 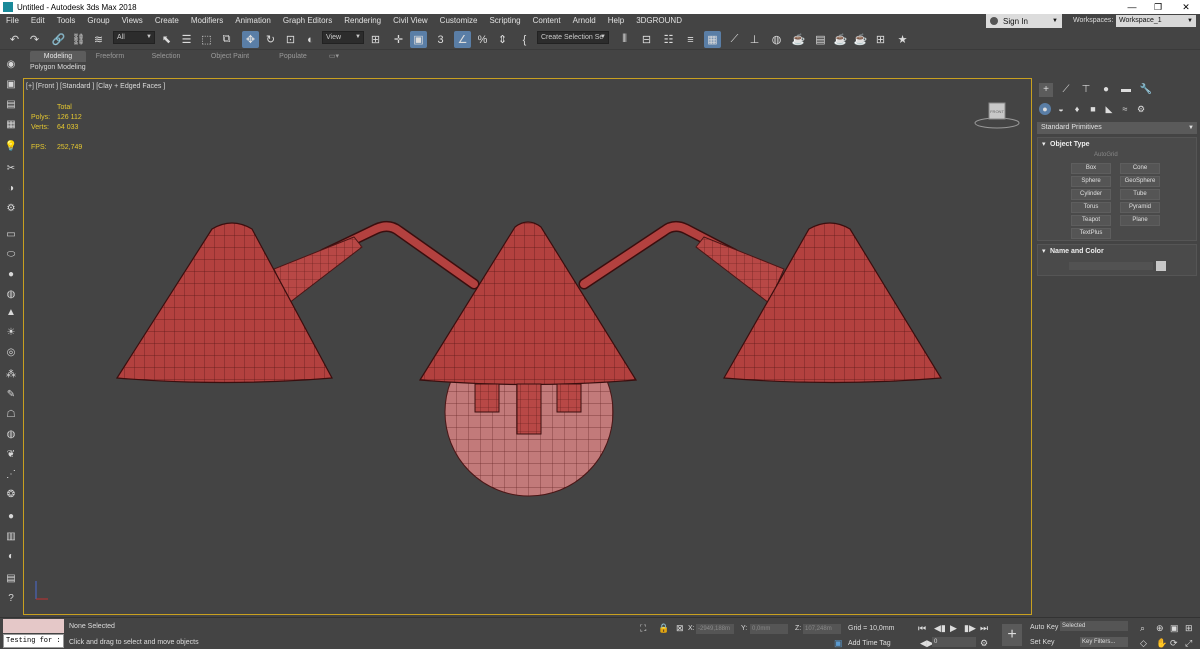 What do you see at coordinates (1091, 181) in the screenshot?
I see `sphere-button: Sphere` at bounding box center [1091, 181].